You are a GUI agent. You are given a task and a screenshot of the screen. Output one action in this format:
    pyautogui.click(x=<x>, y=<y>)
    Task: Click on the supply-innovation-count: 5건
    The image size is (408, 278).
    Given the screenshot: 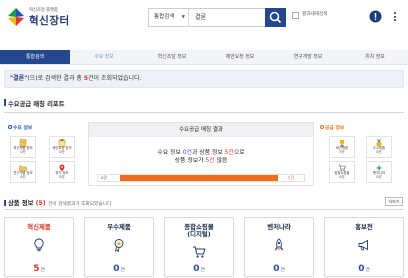 What is the action you would take?
    pyautogui.click(x=342, y=151)
    